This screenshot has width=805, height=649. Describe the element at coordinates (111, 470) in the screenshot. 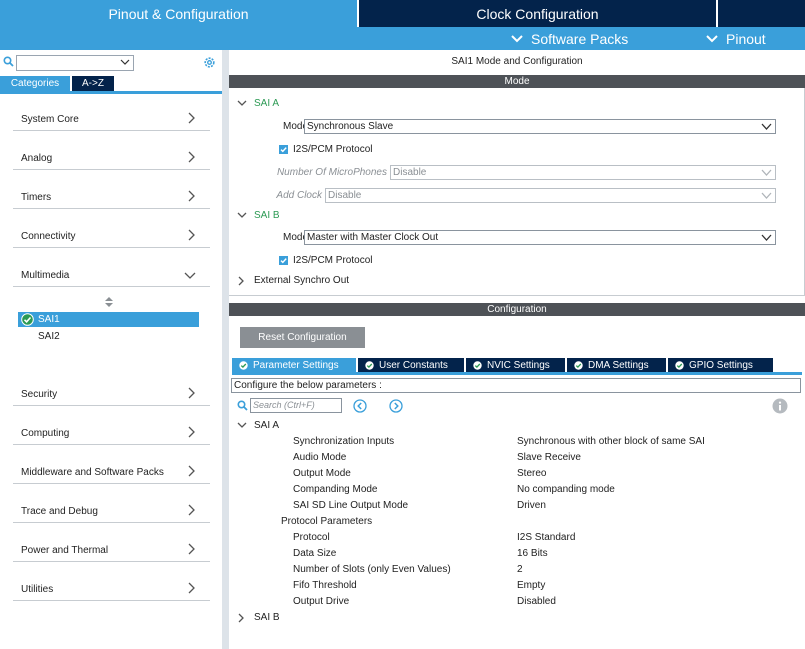

I see `category-item-middleware-and-software-packs: Middleware and Software Packs` at that location.